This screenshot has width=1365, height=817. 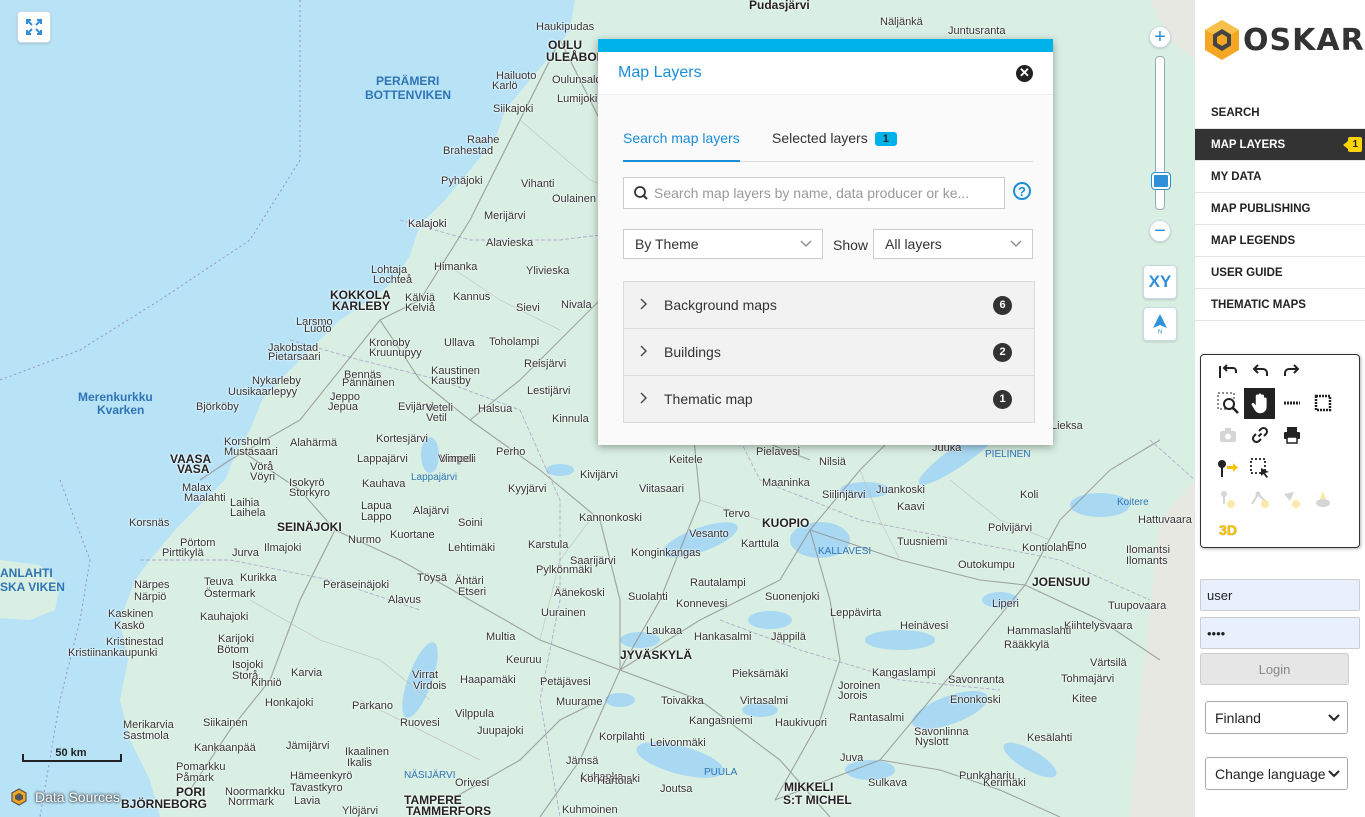 What do you see at coordinates (1260, 372) in the screenshot?
I see `undo-icon` at bounding box center [1260, 372].